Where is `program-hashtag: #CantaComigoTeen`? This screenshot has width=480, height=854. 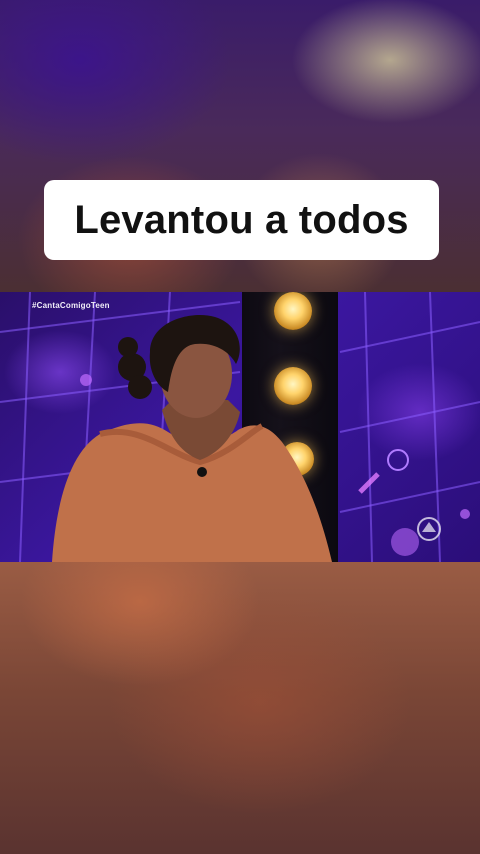 program-hashtag: #CantaComigoTeen is located at coordinates (71, 305).